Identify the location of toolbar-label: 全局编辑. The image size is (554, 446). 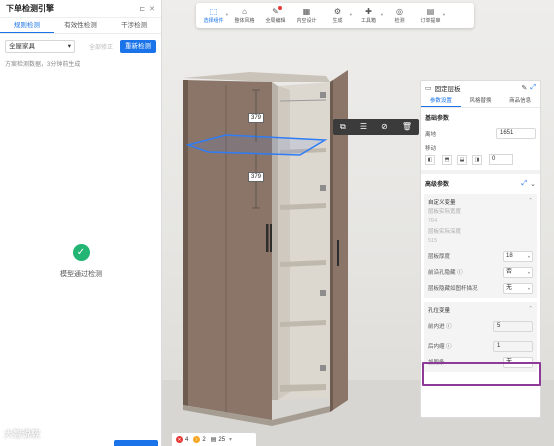
(275, 21).